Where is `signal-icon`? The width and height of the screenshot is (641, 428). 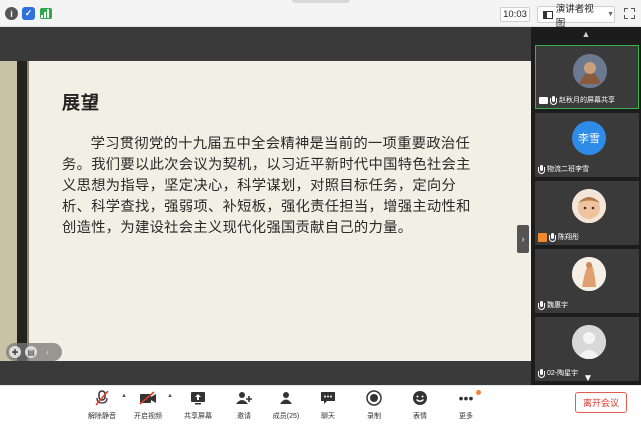
signal-icon is located at coordinates (46, 13).